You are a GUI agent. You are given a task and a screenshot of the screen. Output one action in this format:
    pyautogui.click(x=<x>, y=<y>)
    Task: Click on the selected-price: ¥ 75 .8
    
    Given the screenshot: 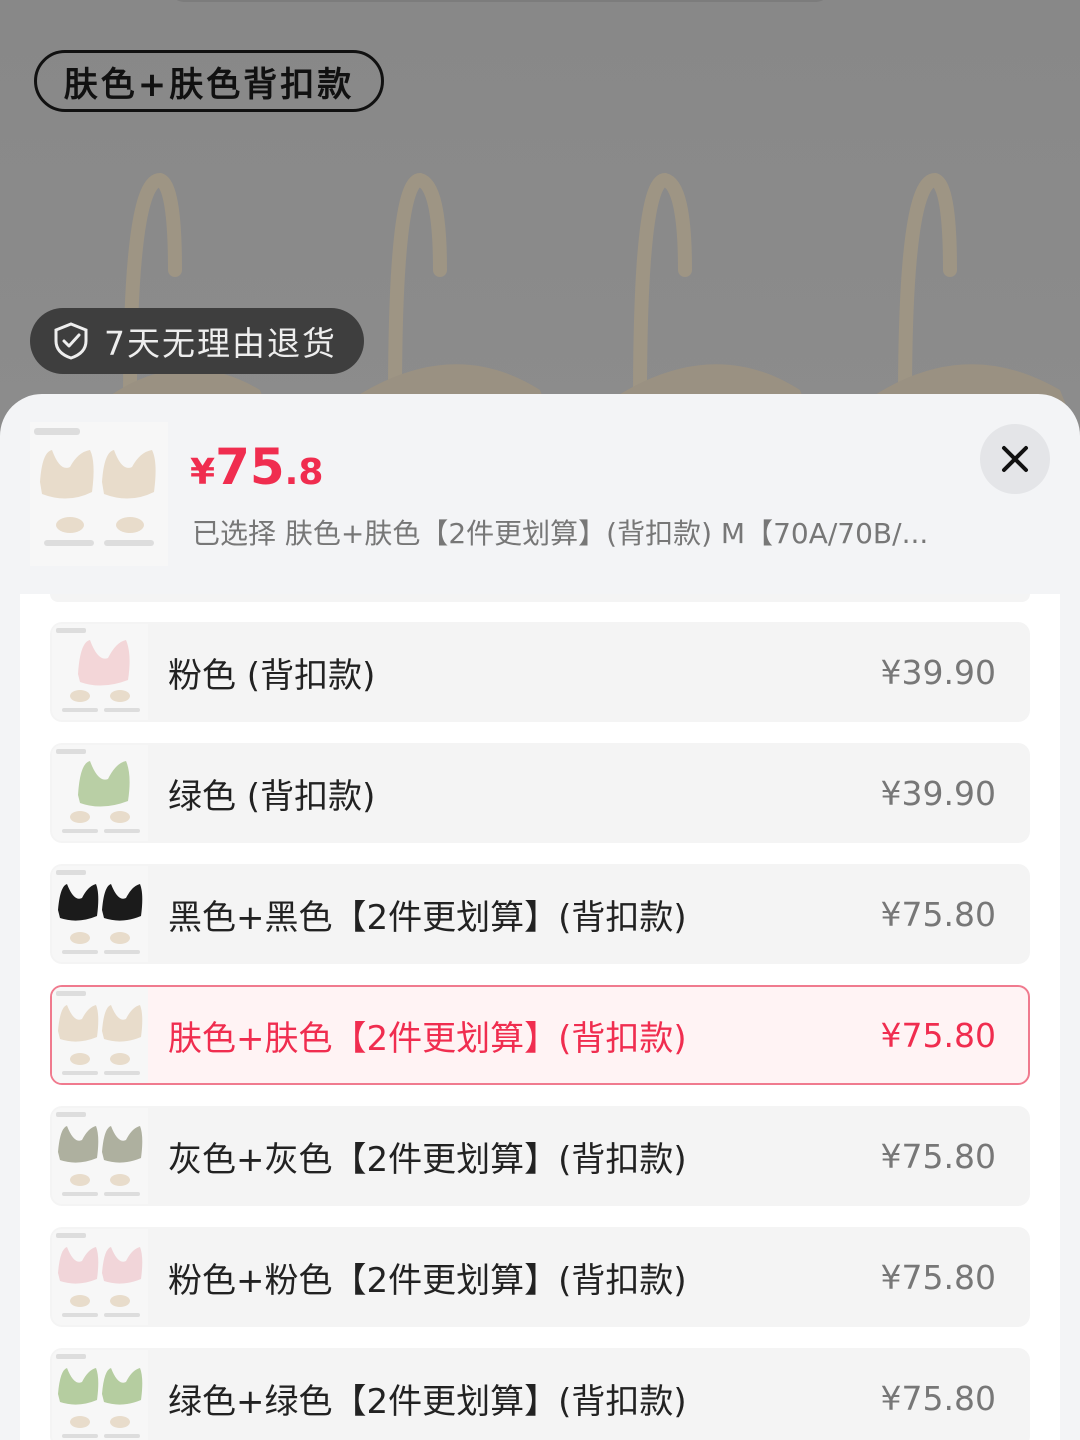 What is the action you would take?
    pyautogui.click(x=256, y=467)
    